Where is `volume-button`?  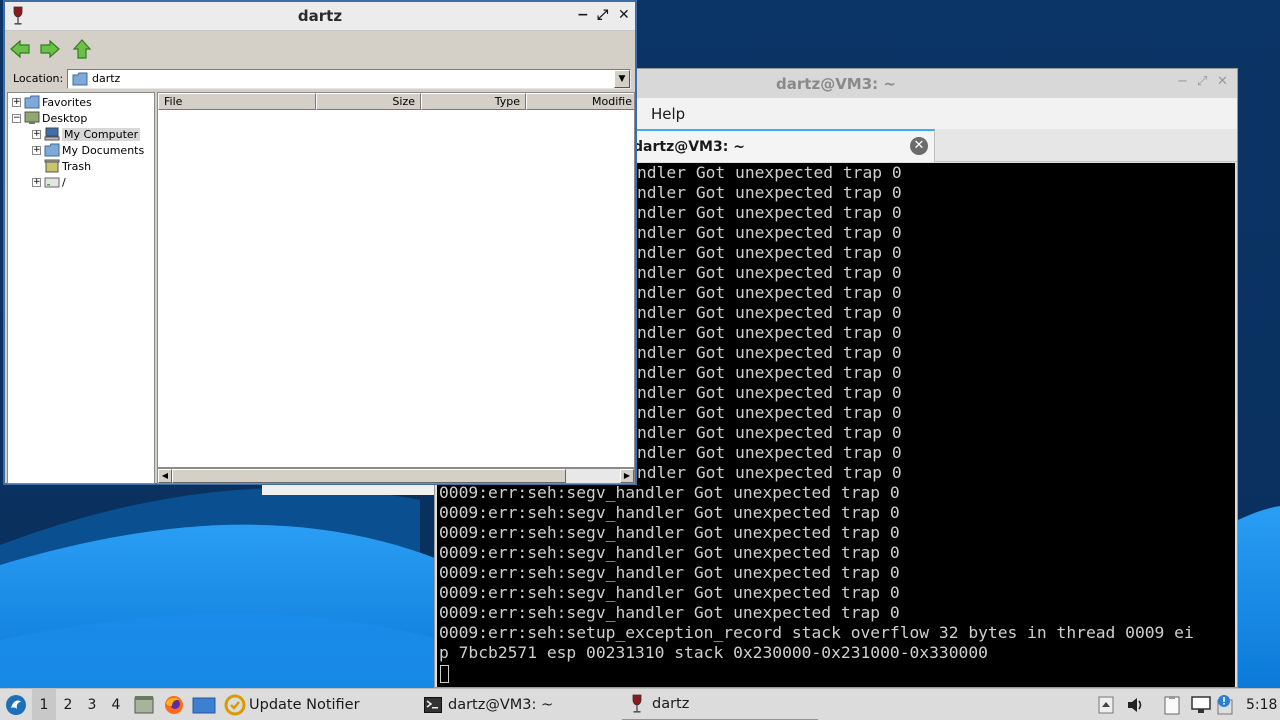
volume-button is located at coordinates (1136, 704).